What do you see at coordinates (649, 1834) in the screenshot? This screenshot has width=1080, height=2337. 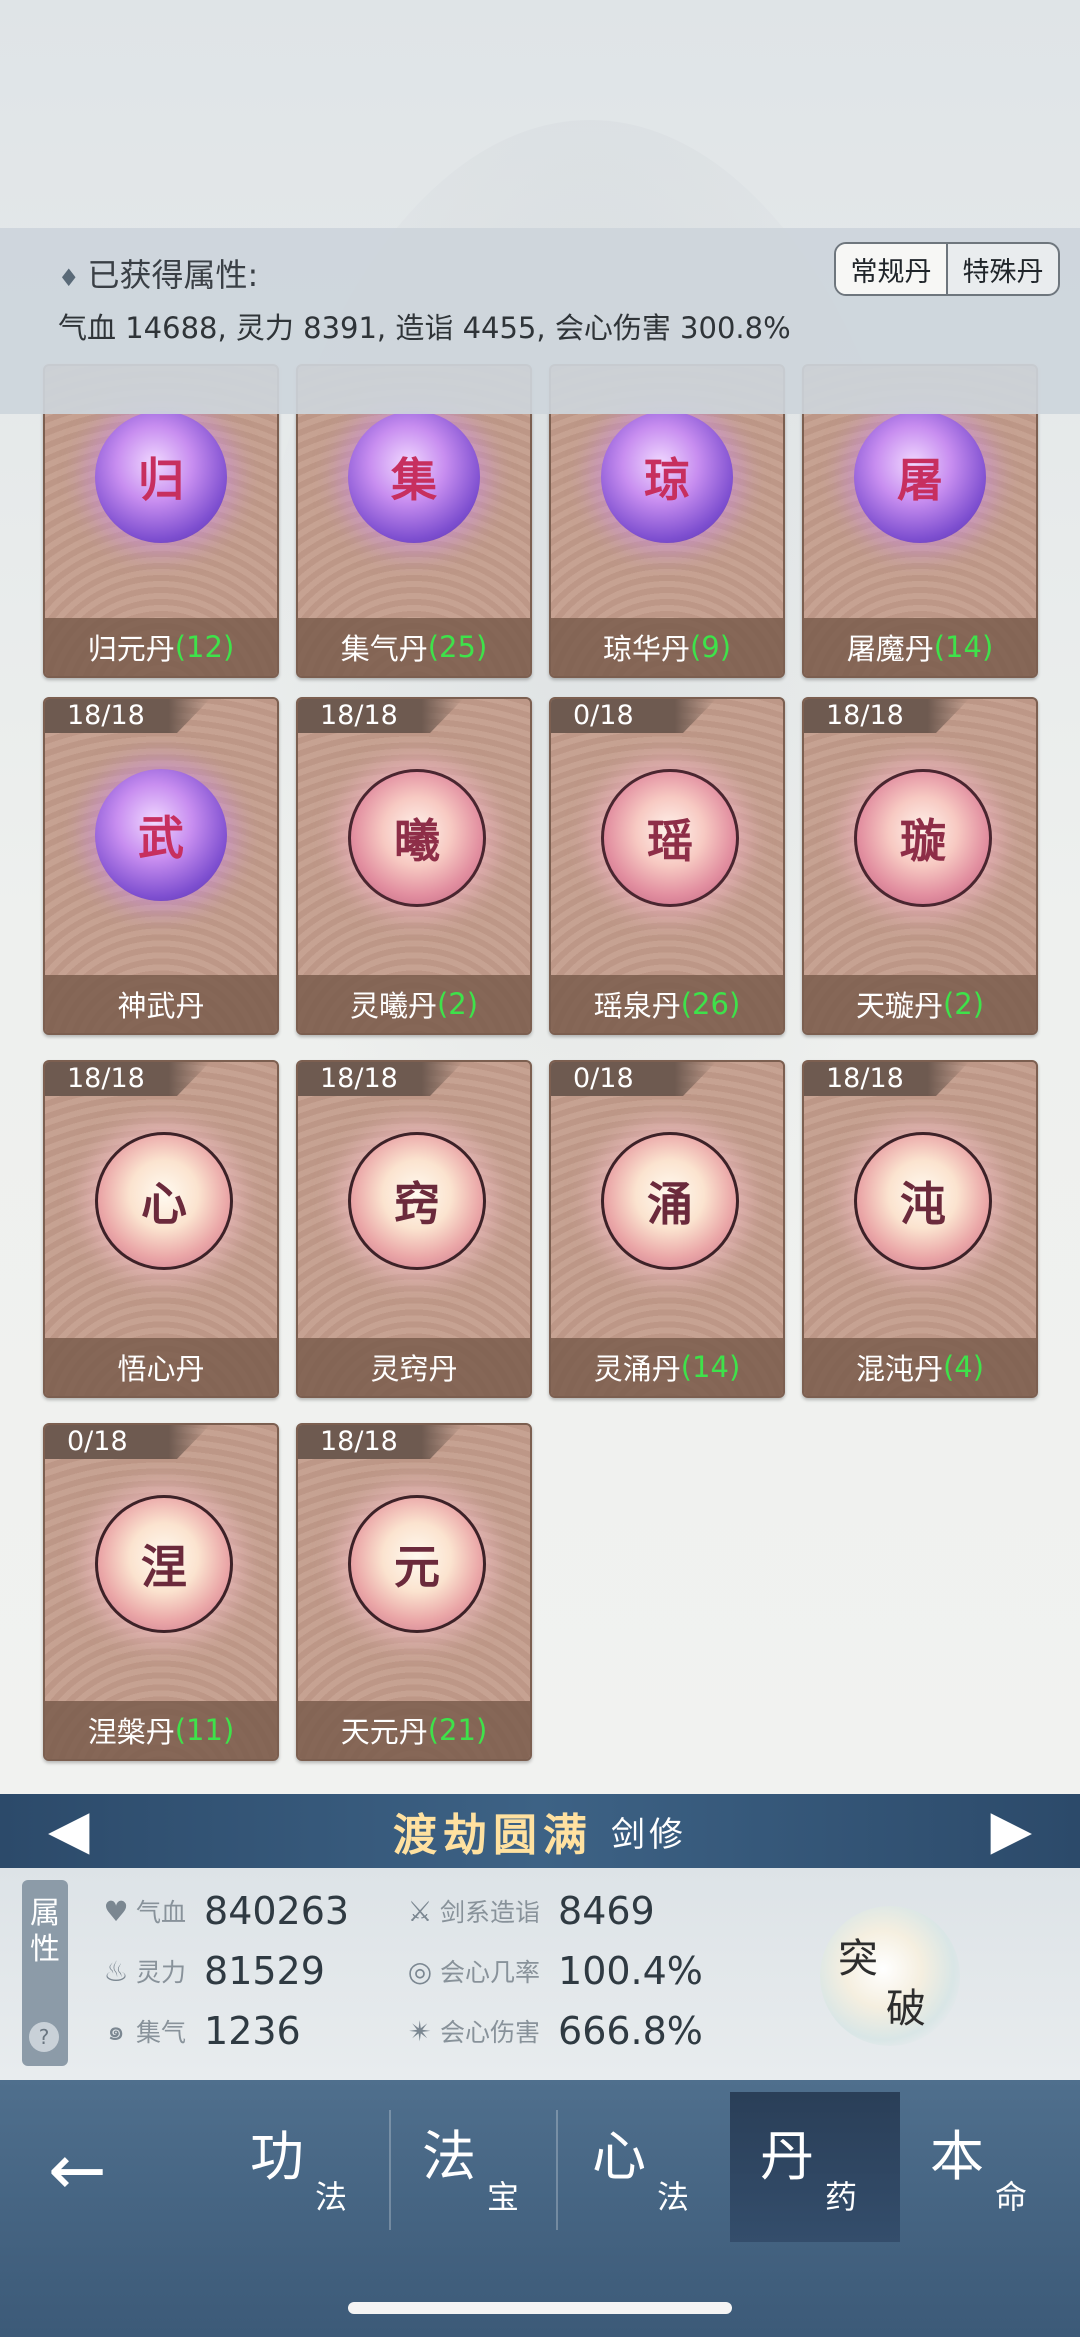 I see `cultivation-class: 剑修` at bounding box center [649, 1834].